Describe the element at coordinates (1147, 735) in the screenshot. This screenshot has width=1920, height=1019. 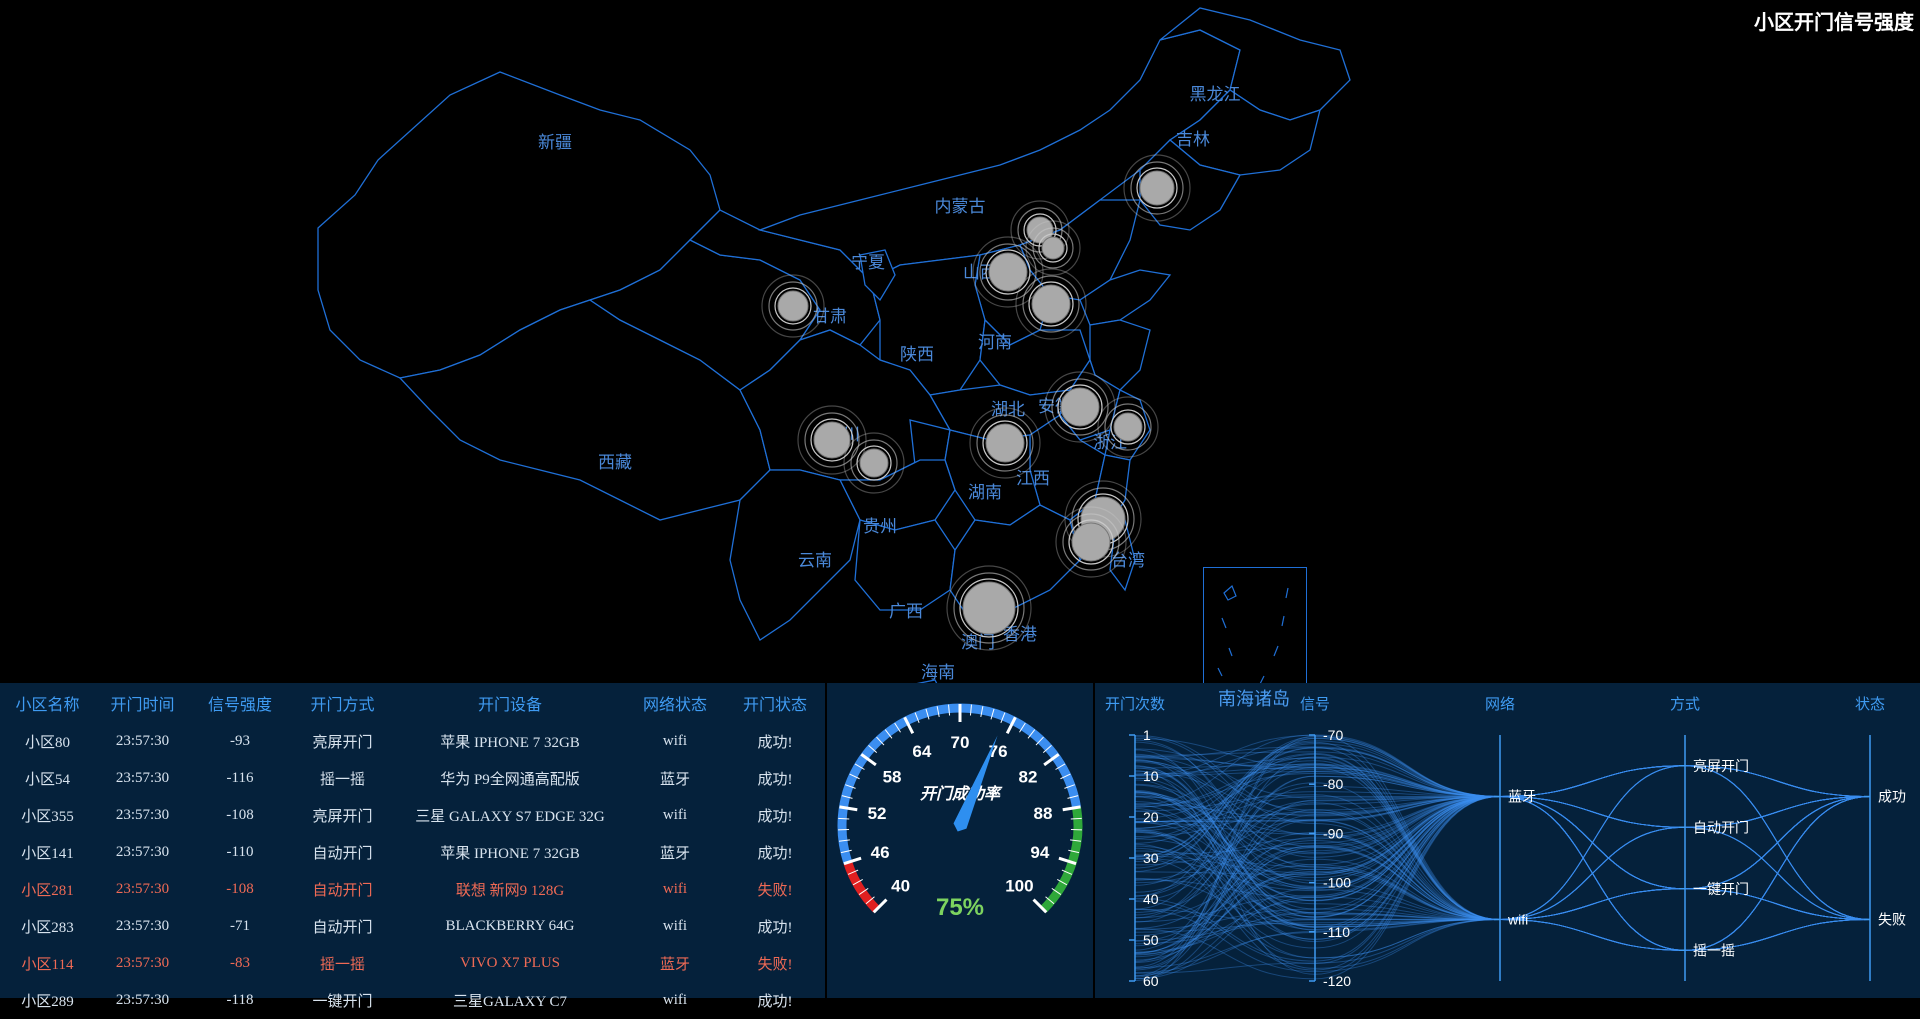
I see `axis-tick-label: 1` at that location.